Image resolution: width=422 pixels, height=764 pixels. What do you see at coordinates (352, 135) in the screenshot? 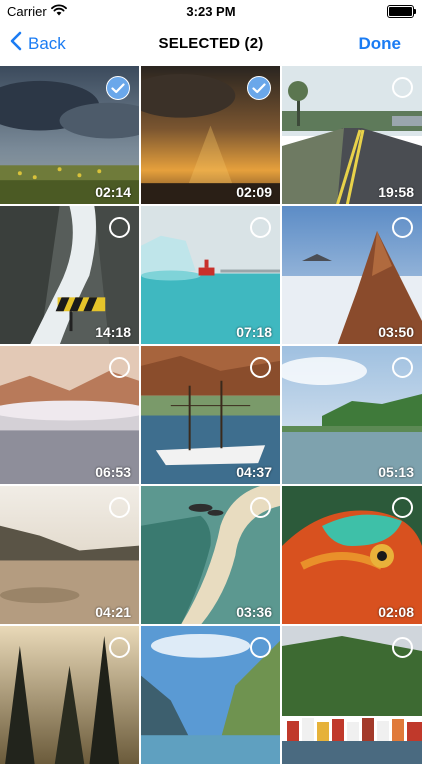
I see `video-thumbnail: 19:58` at bounding box center [352, 135].